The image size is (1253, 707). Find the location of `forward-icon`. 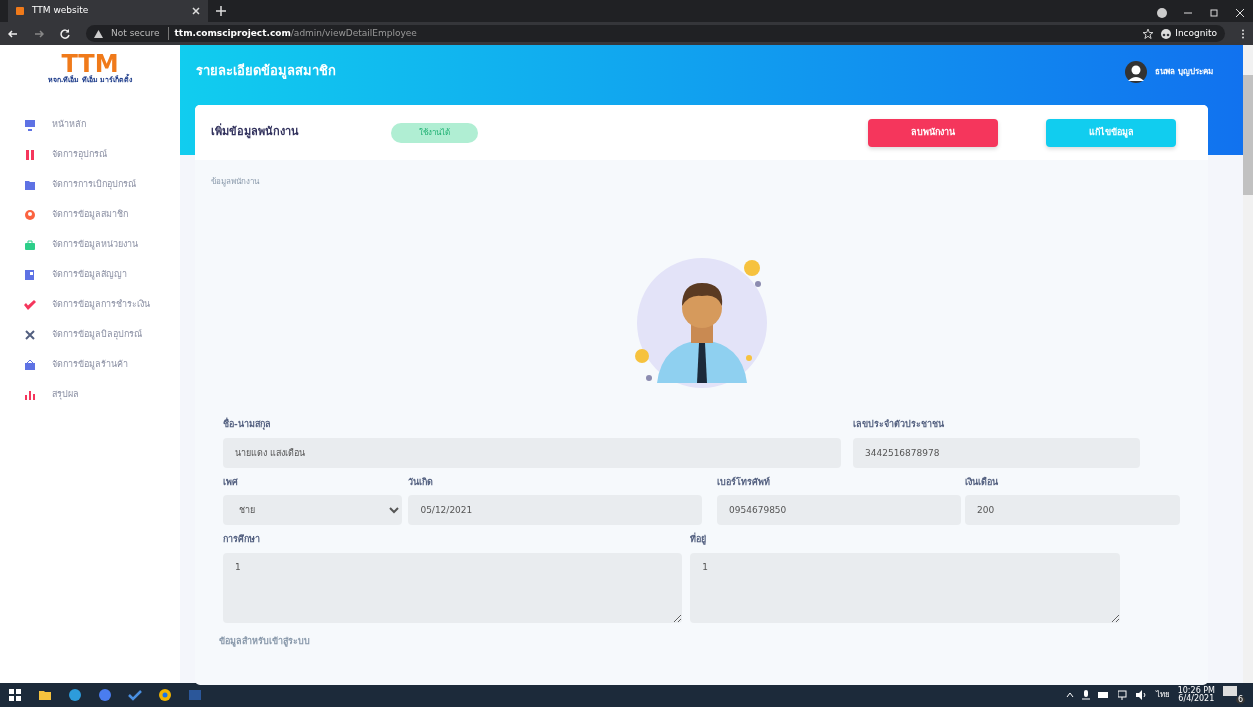

forward-icon is located at coordinates (39, 33).